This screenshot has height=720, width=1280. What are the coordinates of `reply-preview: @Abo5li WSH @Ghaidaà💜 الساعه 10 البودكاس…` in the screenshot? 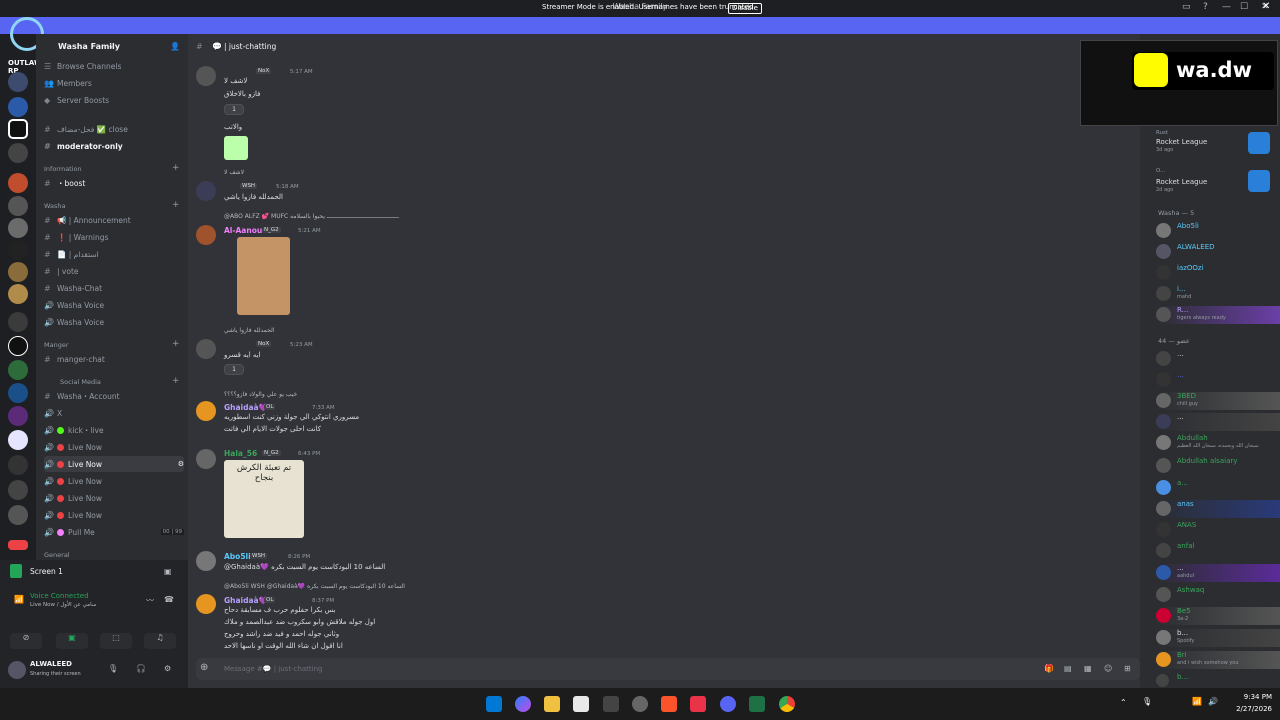 It's located at (314, 586).